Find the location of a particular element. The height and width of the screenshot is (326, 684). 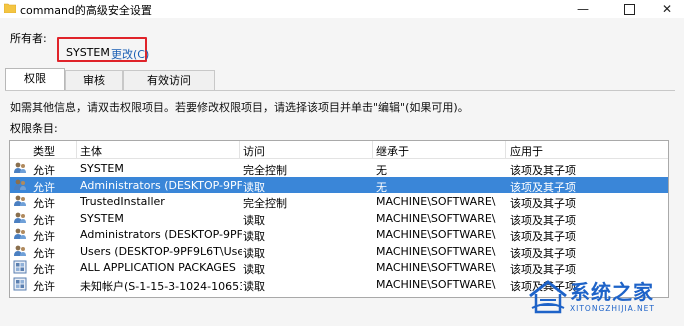

close-button: ✕ is located at coordinates (667, 9).